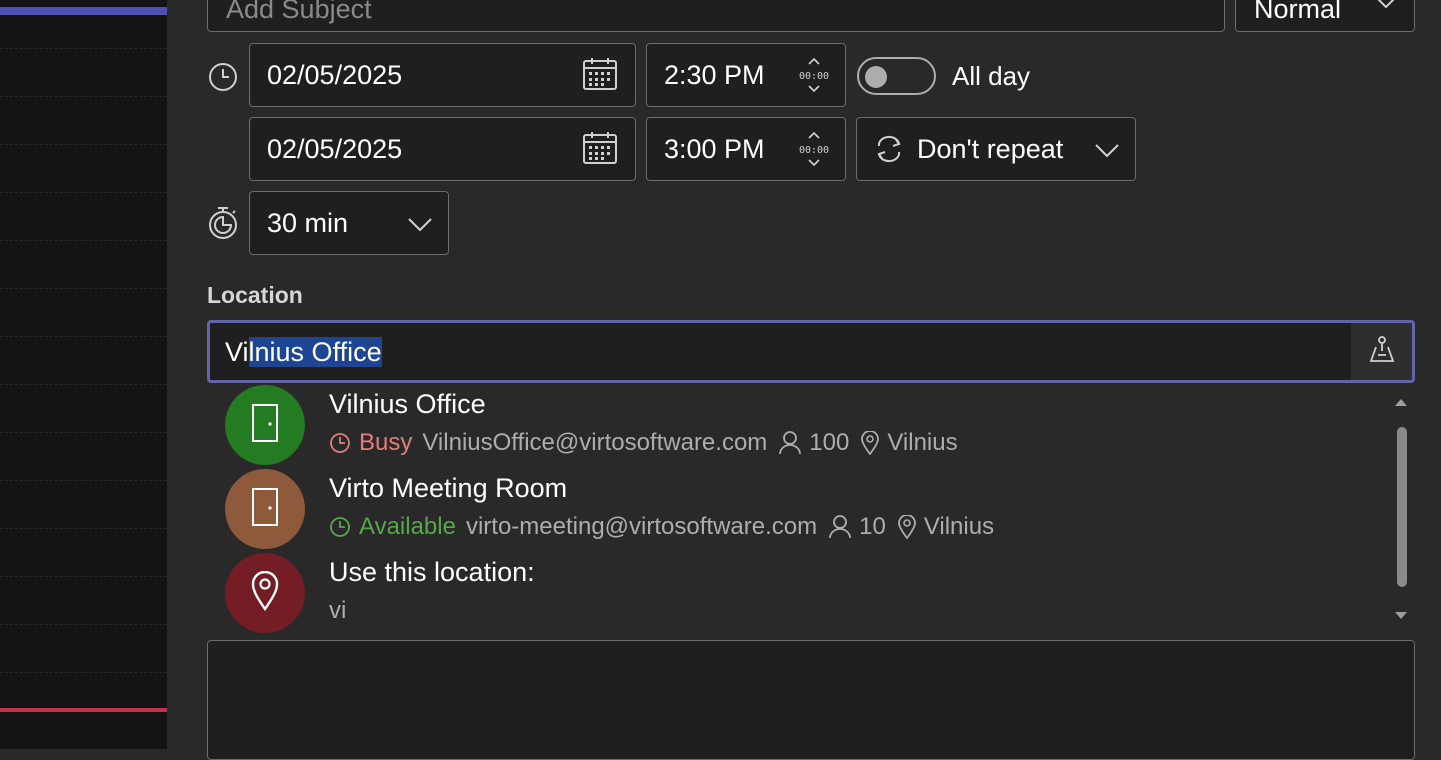 Image resolution: width=1441 pixels, height=760 pixels. What do you see at coordinates (308, 222) in the screenshot?
I see `reminder-value: 30 min` at bounding box center [308, 222].